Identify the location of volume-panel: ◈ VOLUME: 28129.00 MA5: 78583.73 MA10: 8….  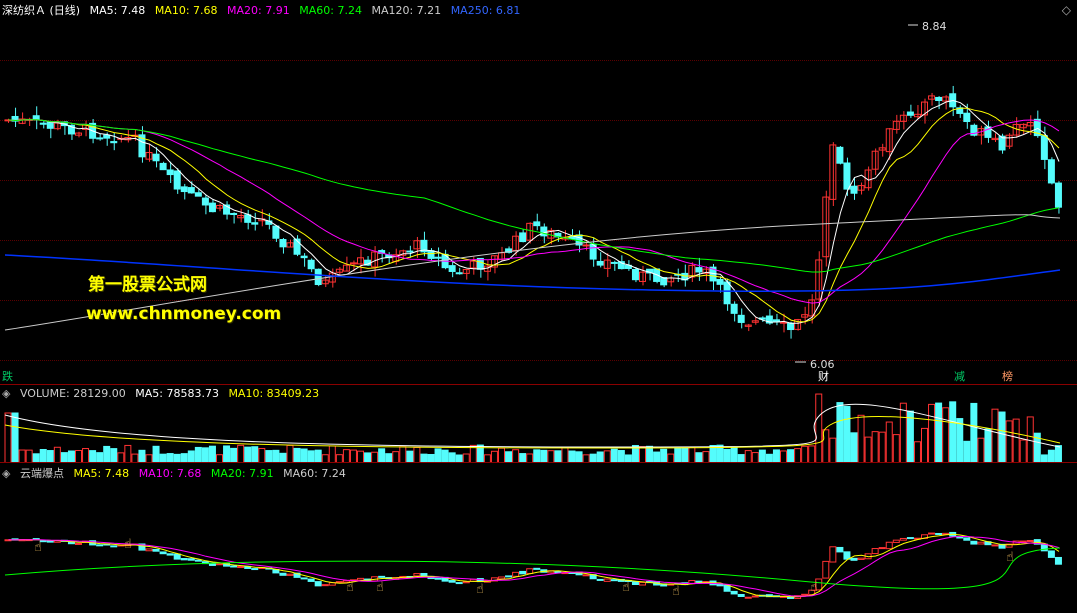
(538, 423).